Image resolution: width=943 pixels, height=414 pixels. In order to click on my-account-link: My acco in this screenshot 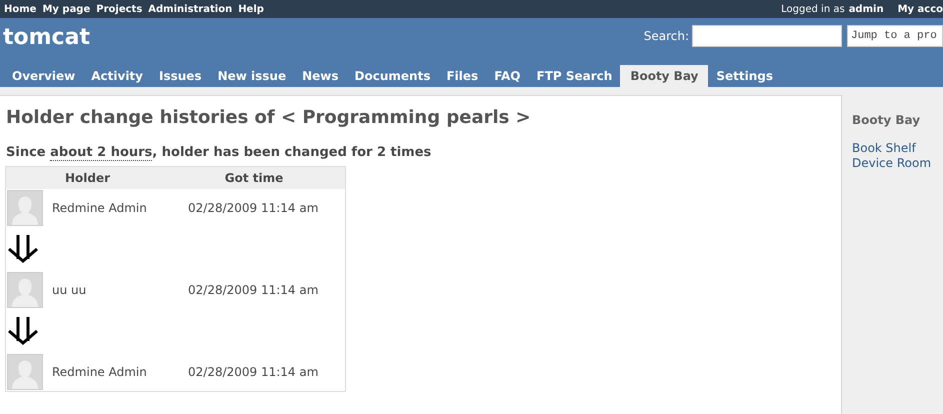, I will do `click(920, 9)`.